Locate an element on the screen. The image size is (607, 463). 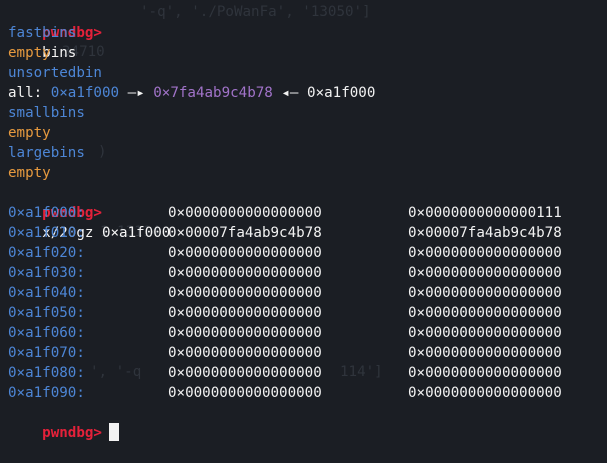
memory-address: 0×a1f000: is located at coordinates (46, 213).